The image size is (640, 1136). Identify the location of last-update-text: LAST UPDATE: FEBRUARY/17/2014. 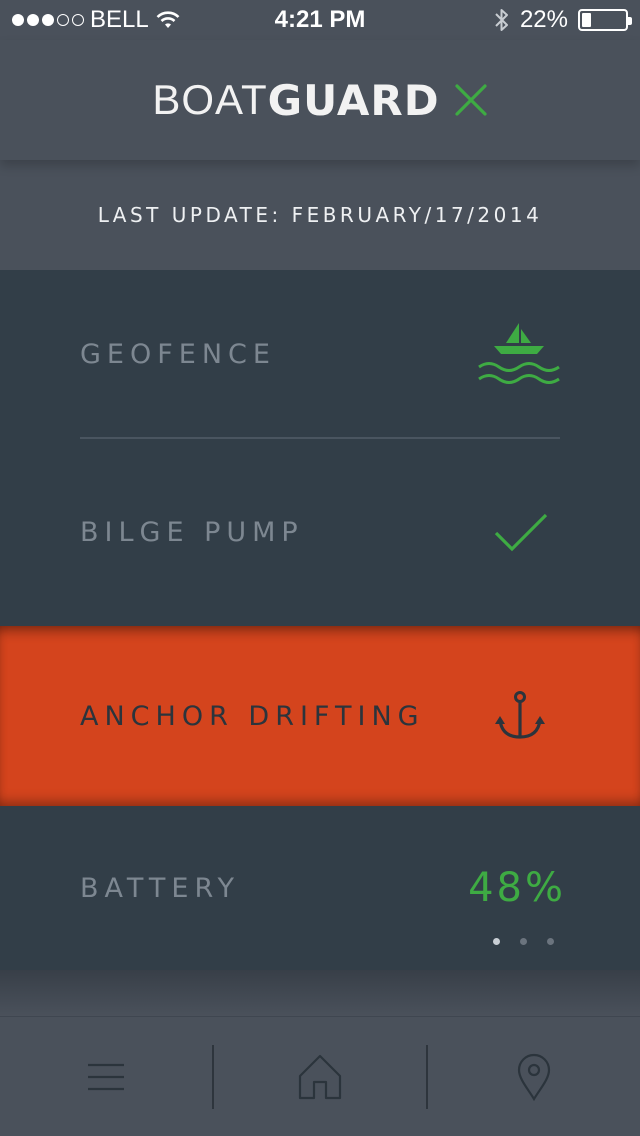
(320, 215).